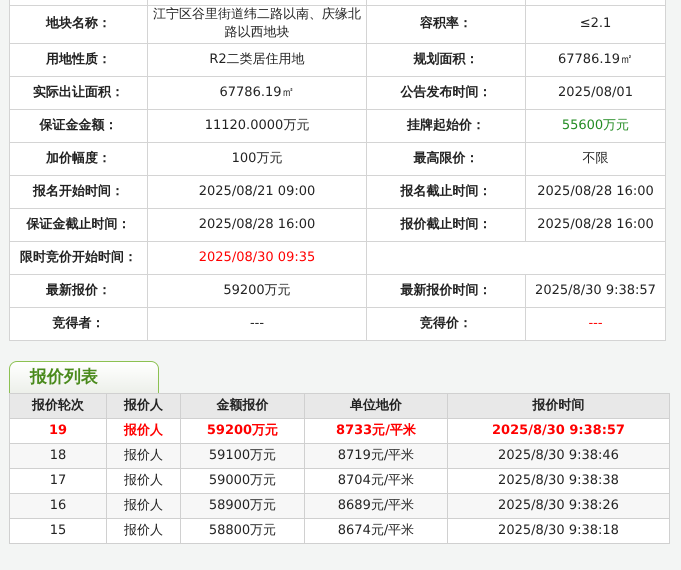 Image resolution: width=681 pixels, height=570 pixels. What do you see at coordinates (143, 406) in the screenshot?
I see `column-header: 报价人` at bounding box center [143, 406].